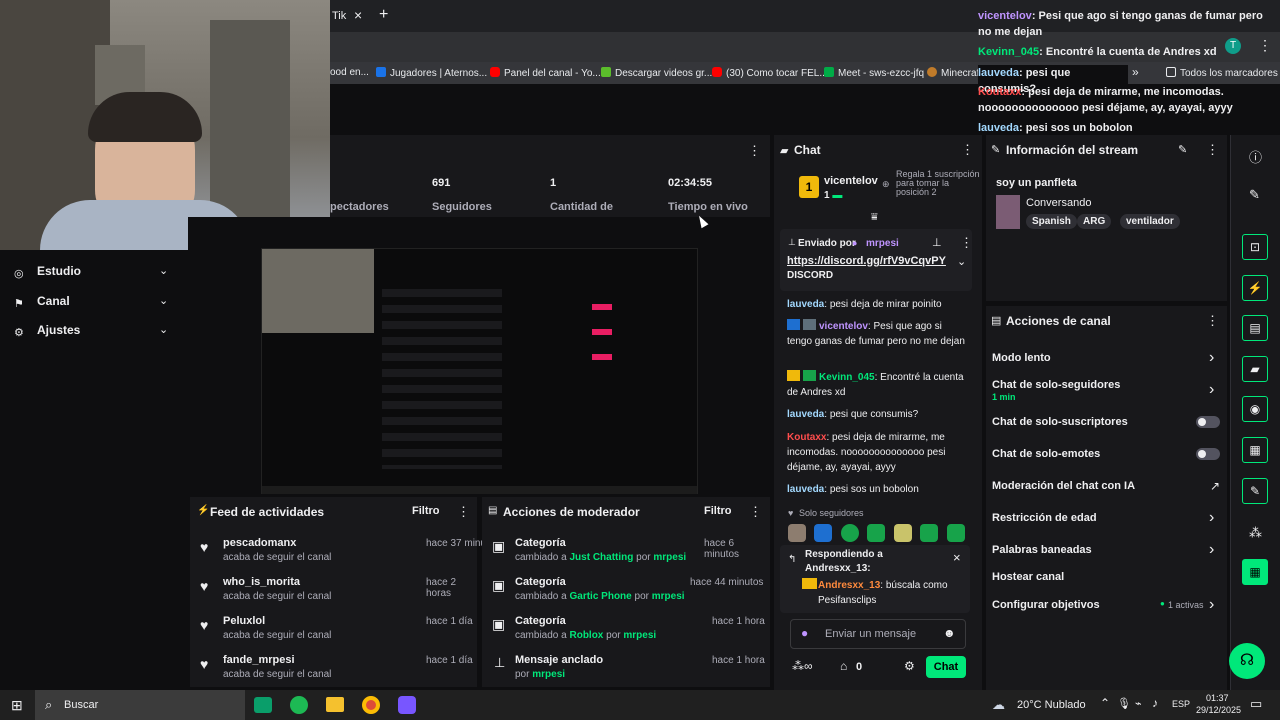 The image size is (1280, 720). I want to click on pinned-by-user: mrpesi, so click(882, 243).